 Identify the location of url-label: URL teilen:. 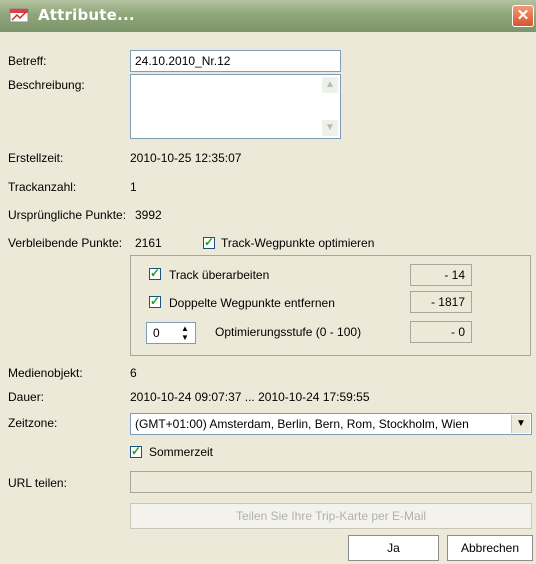
(37, 483).